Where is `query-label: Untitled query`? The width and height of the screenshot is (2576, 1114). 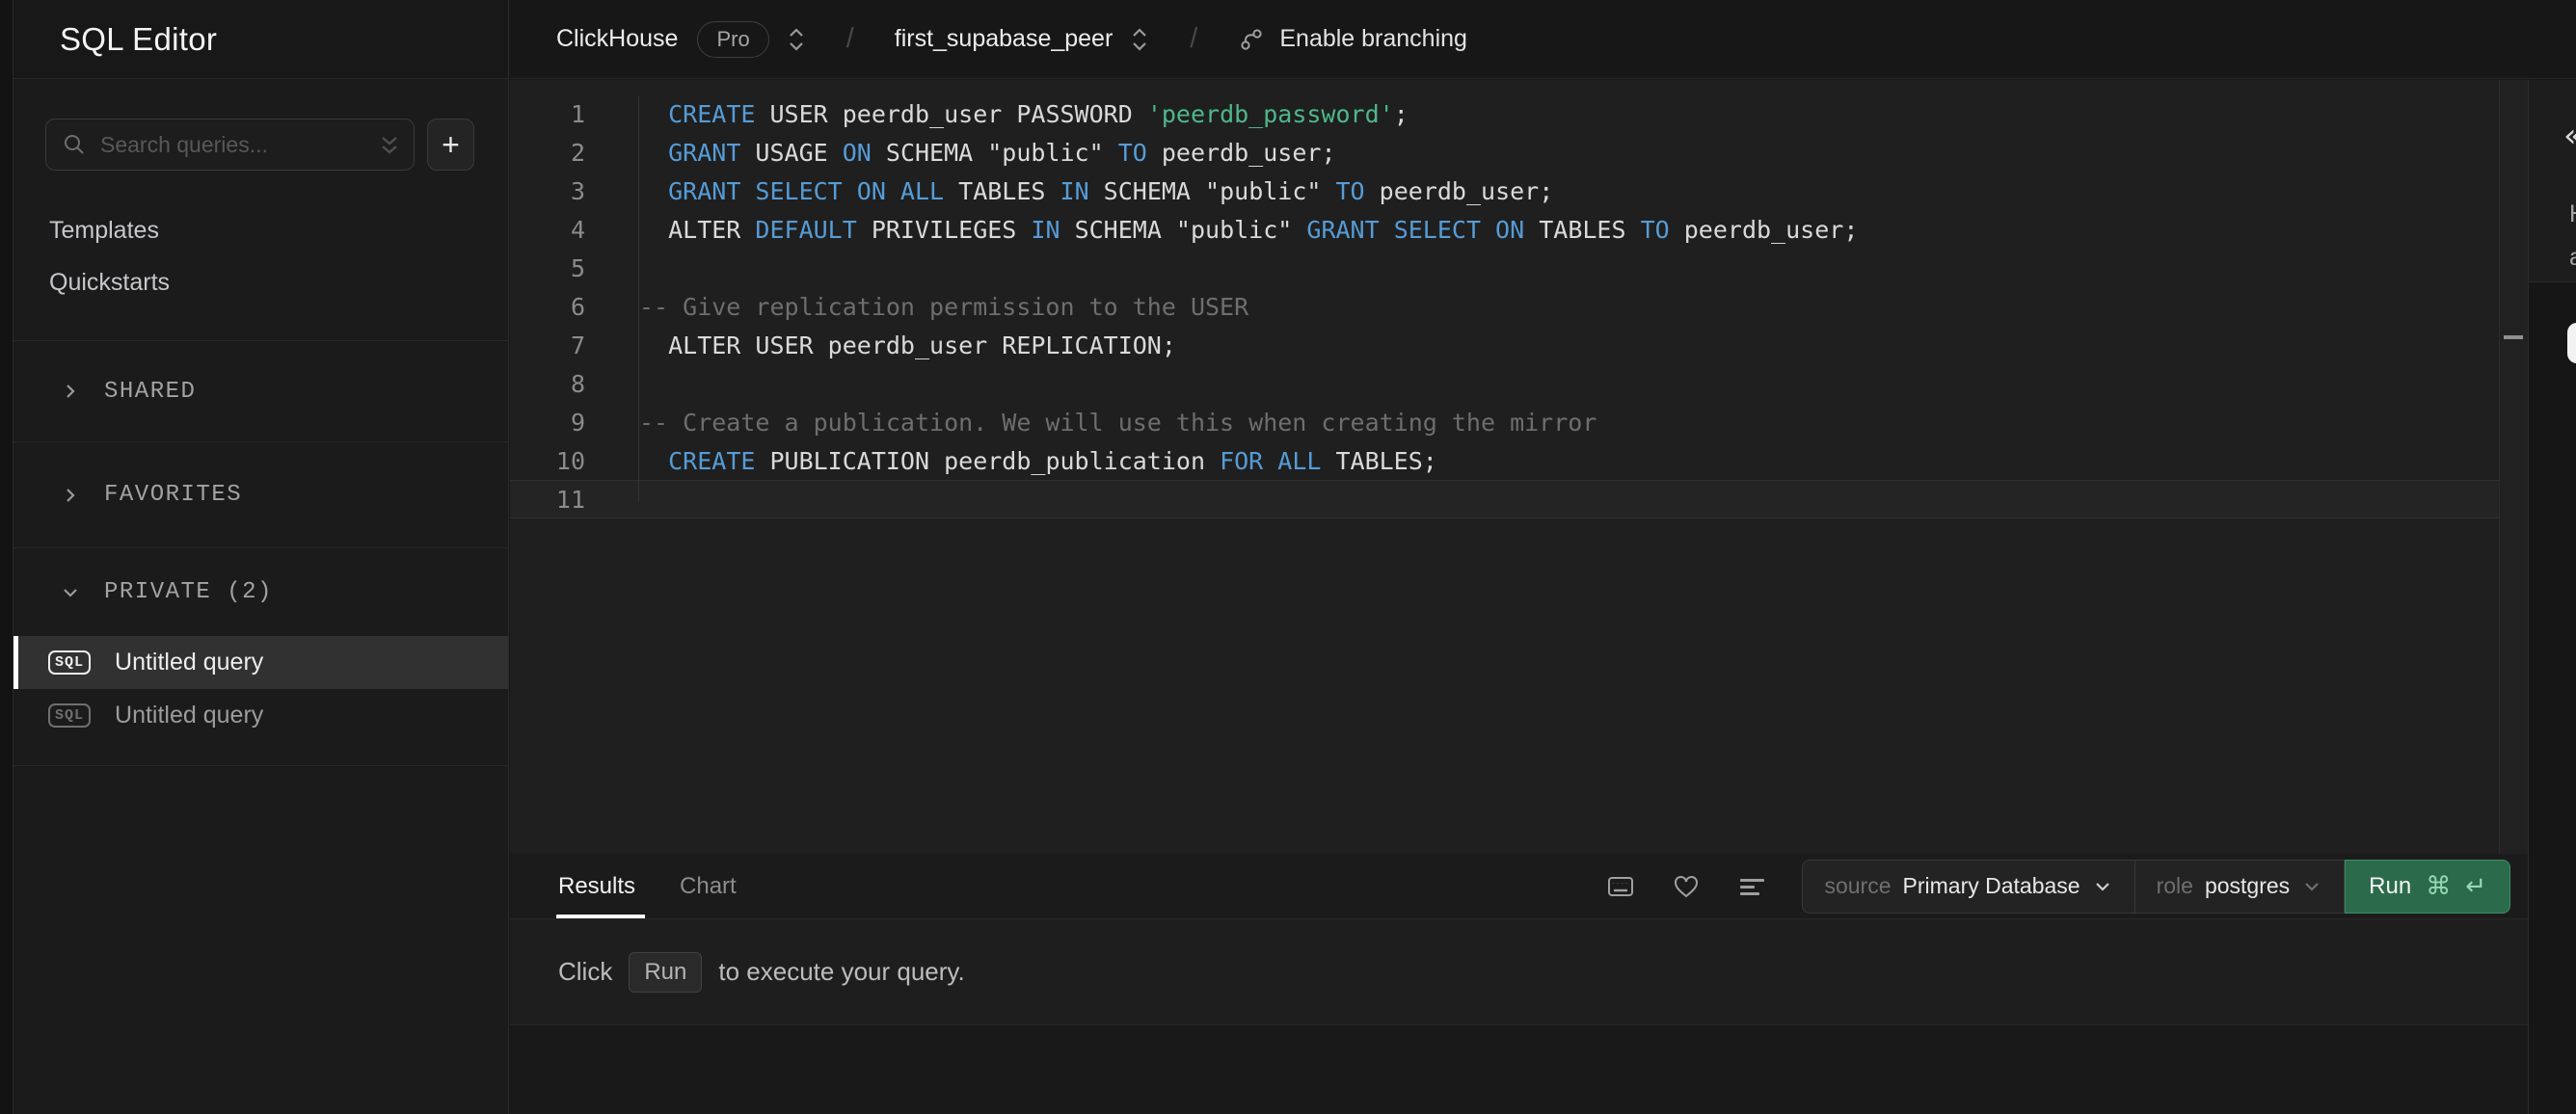
query-label: Untitled query is located at coordinates (190, 662).